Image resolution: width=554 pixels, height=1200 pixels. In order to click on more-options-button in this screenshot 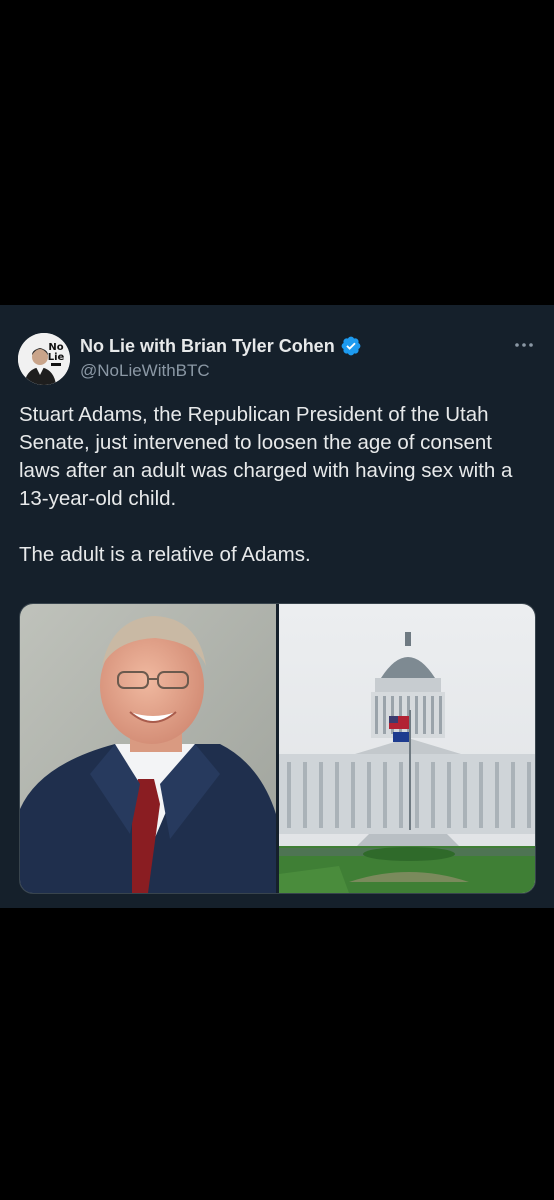, I will do `click(524, 345)`.